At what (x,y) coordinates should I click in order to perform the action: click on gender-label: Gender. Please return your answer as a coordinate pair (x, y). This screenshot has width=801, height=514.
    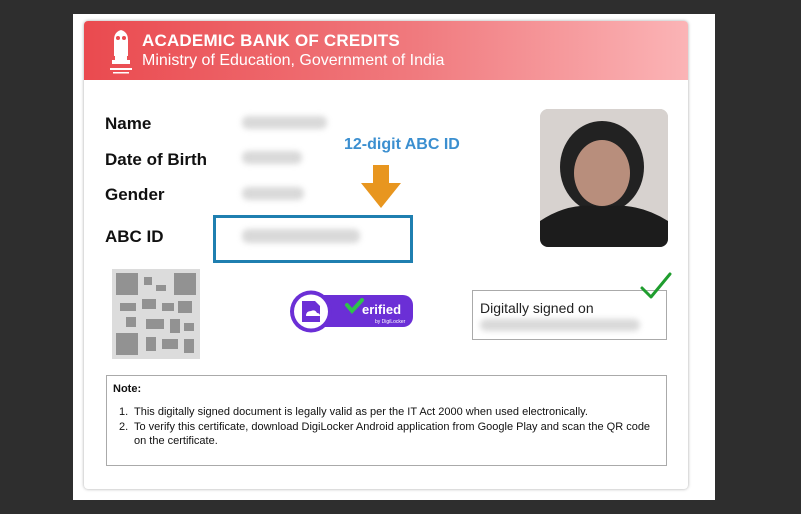
    Looking at the image, I should click on (135, 194).